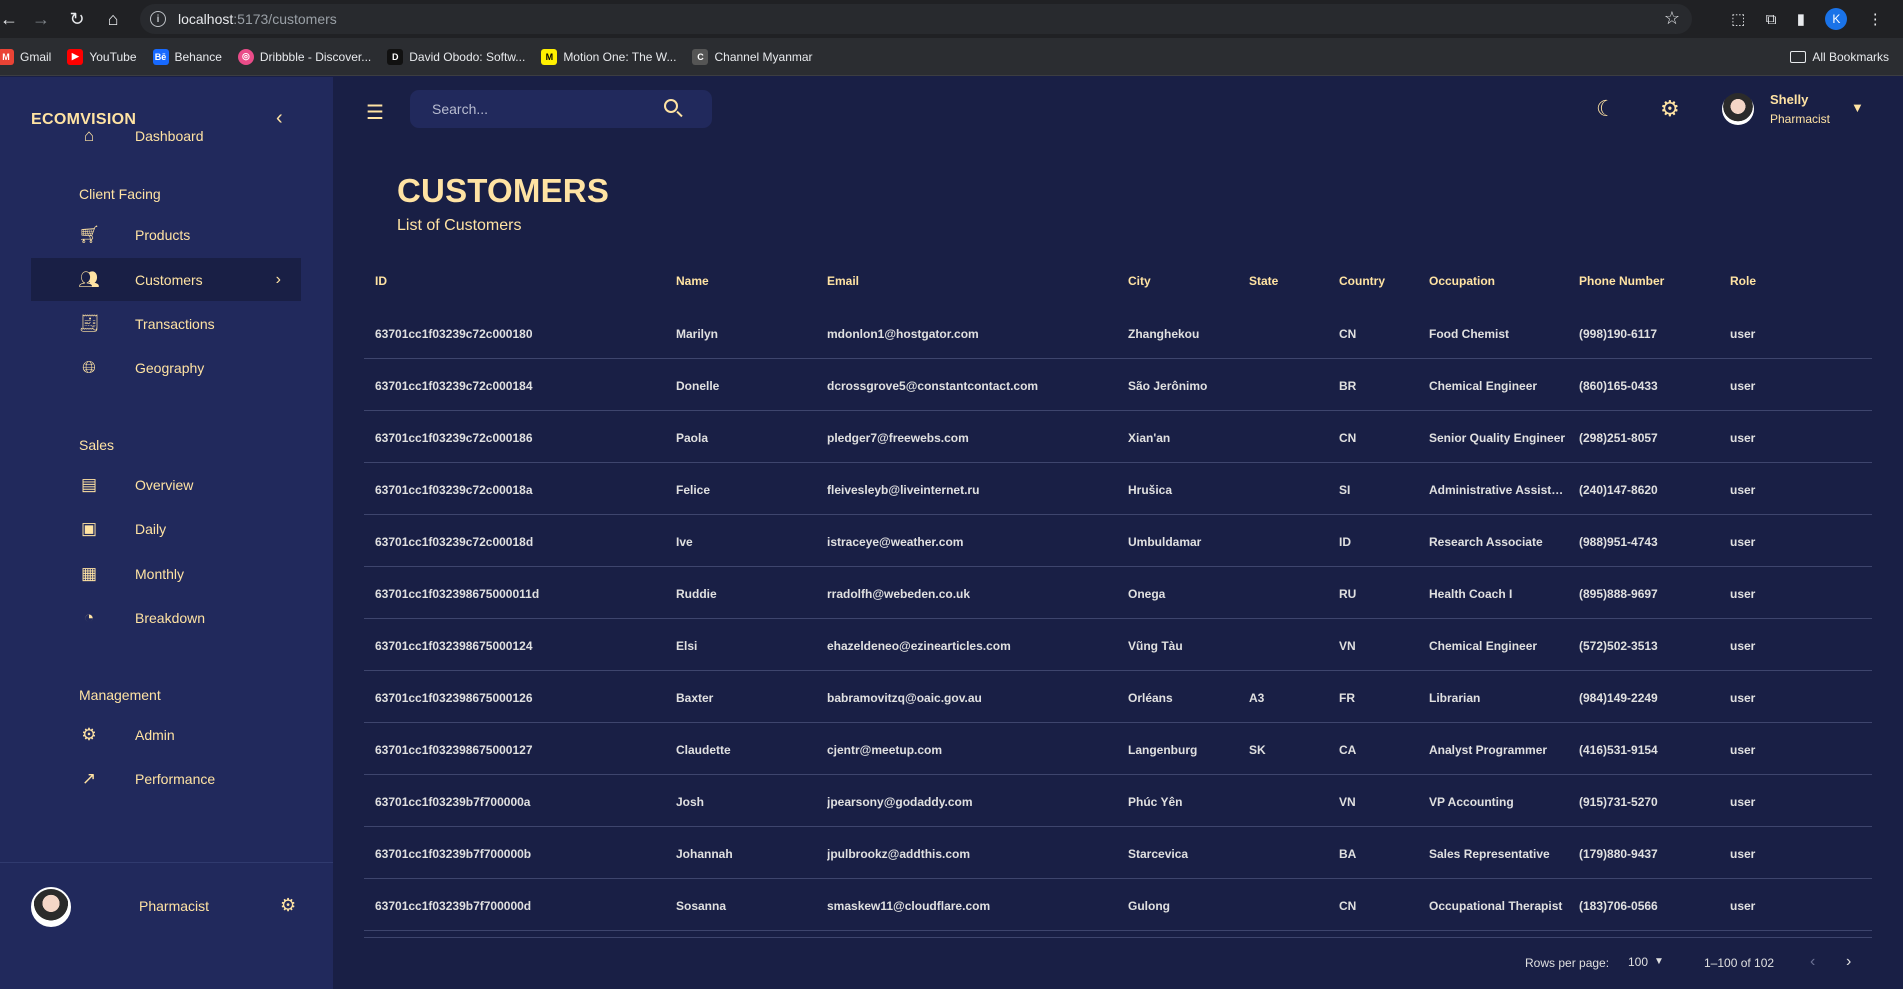 Image resolution: width=1903 pixels, height=989 pixels. Describe the element at coordinates (160, 56) in the screenshot. I see `behance-icon: Bē` at that location.